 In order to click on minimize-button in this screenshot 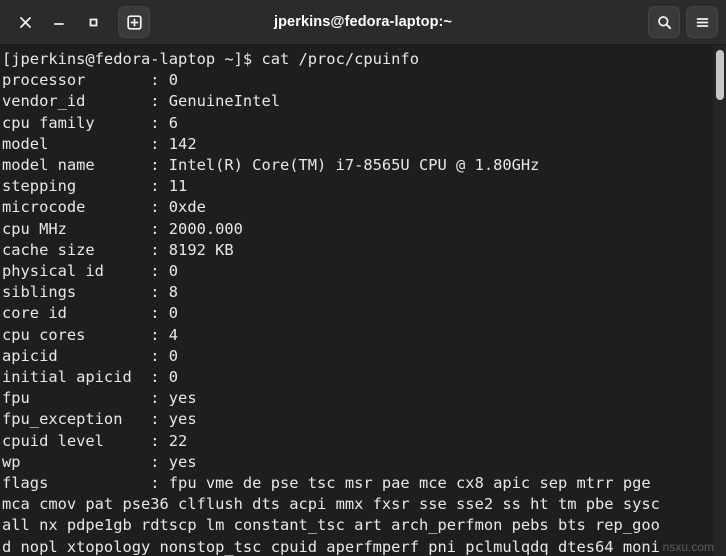, I will do `click(59, 22)`.